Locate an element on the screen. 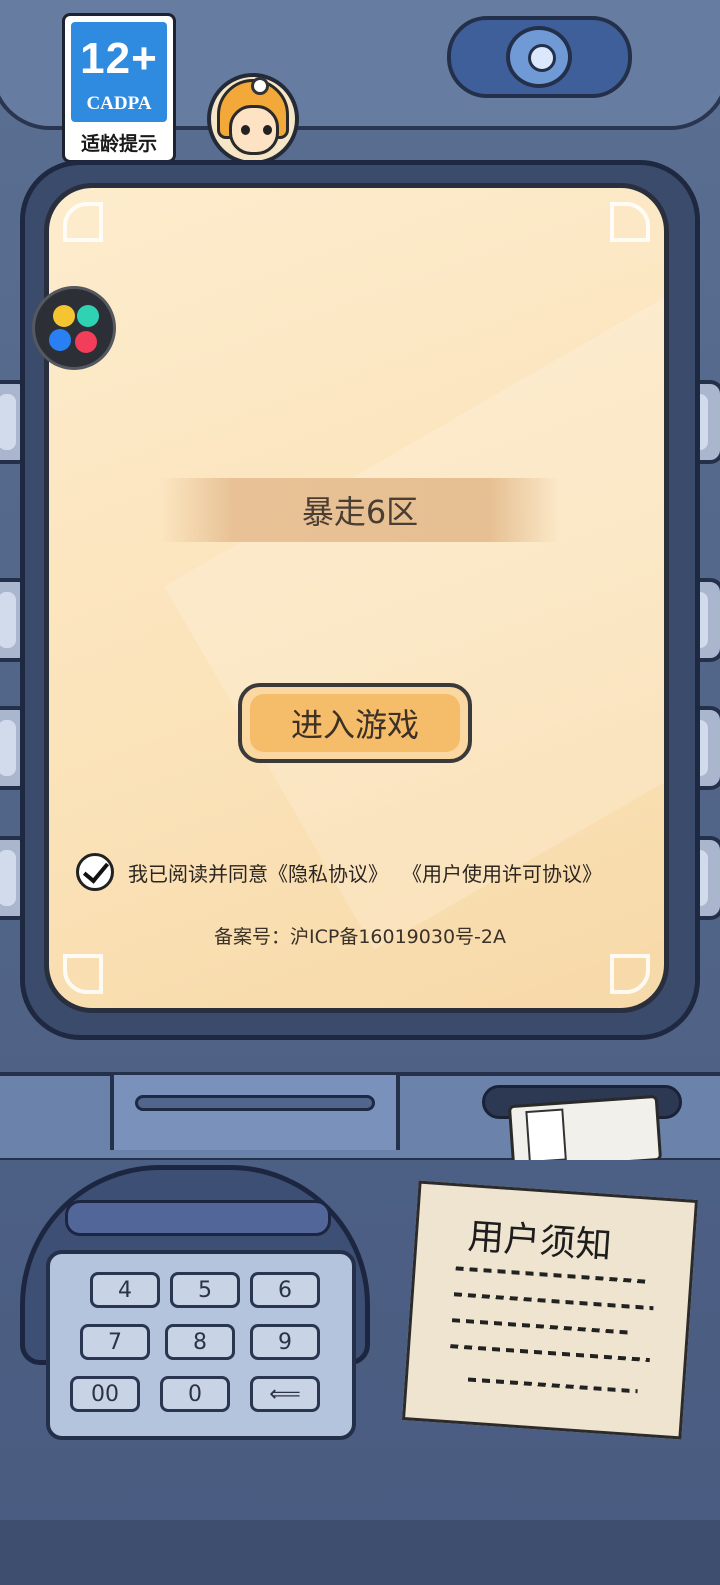 This screenshot has width=720, height=1585. age-rating-number: 12+ is located at coordinates (119, 58).